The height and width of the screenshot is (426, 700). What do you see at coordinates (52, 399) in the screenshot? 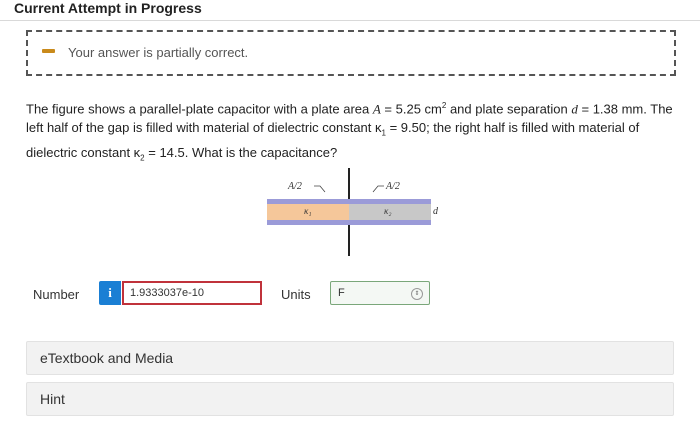
I see `hint-label: Hint` at bounding box center [52, 399].